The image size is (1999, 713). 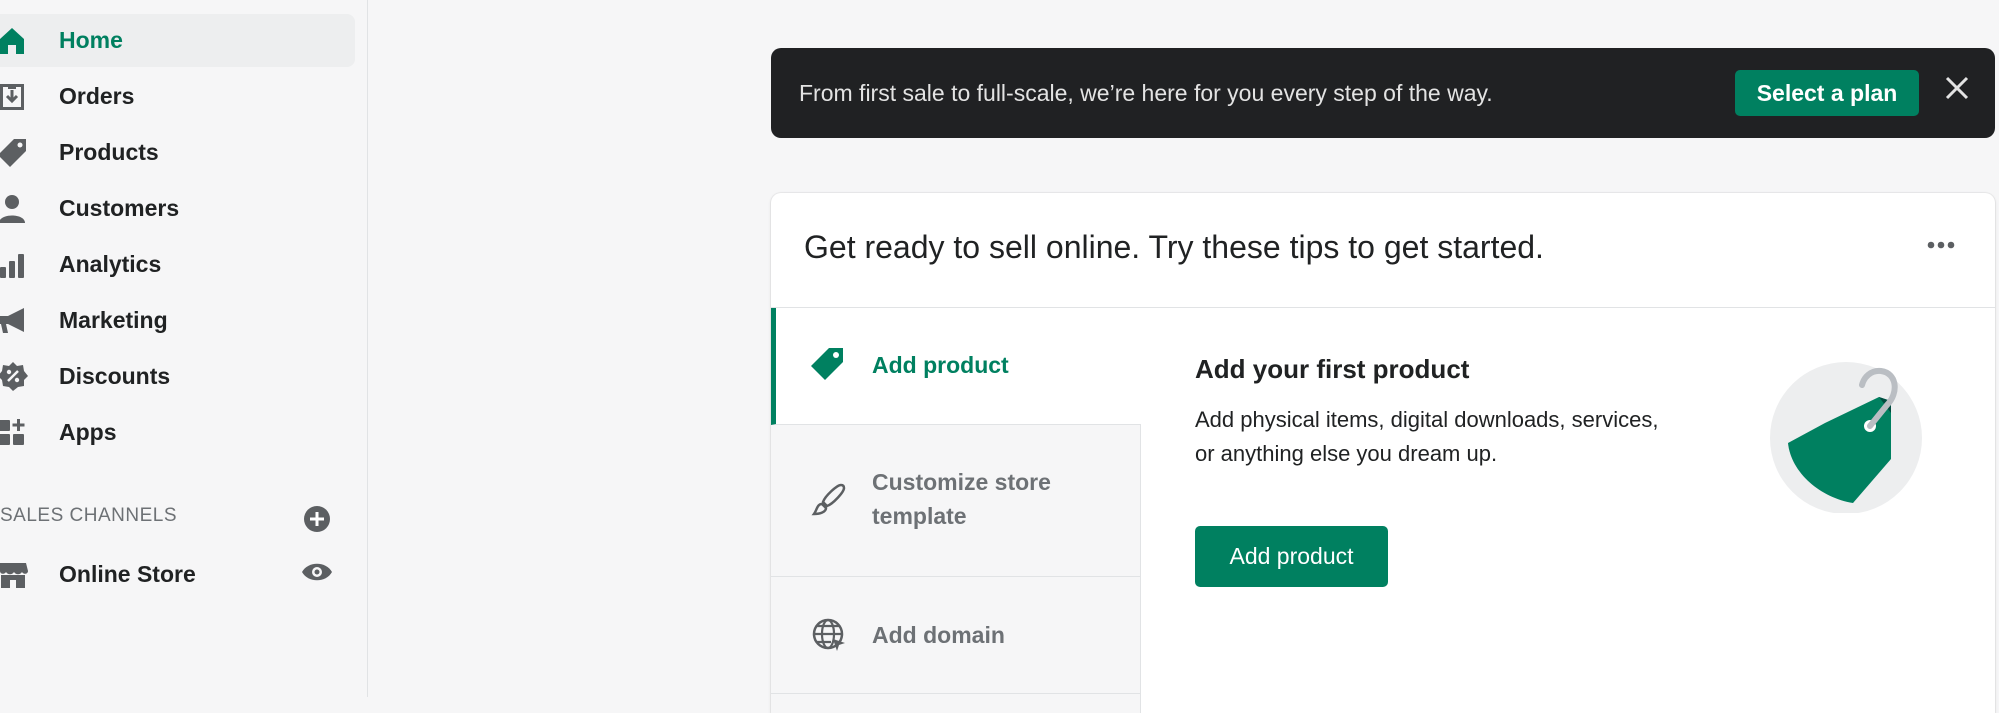 I want to click on tab-label-line2: template, so click(x=919, y=516).